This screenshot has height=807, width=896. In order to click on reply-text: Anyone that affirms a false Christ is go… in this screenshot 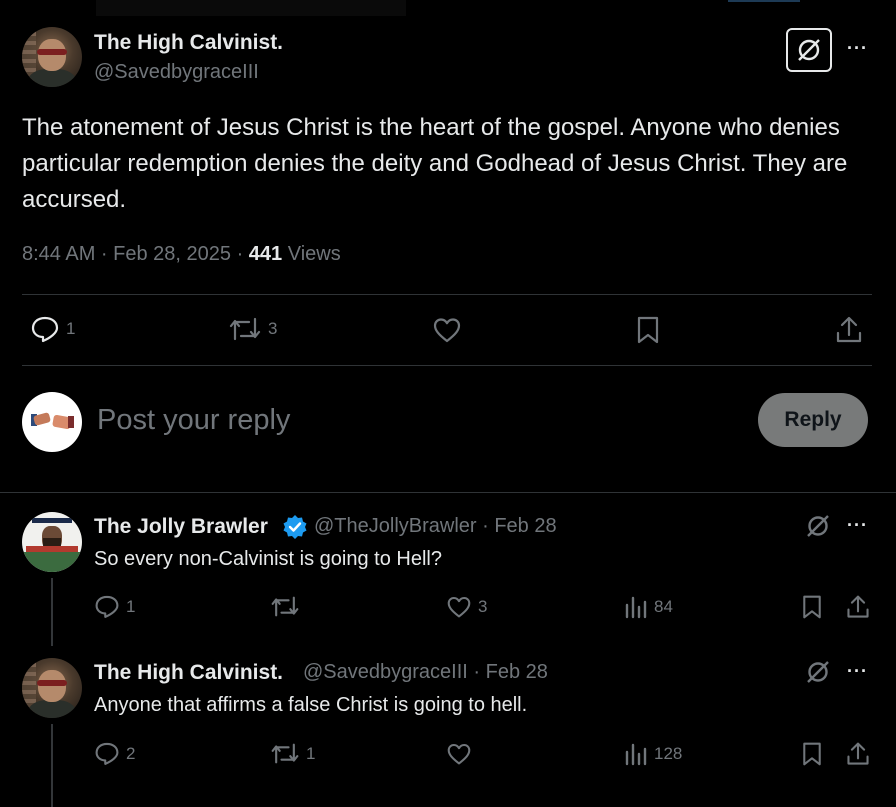, I will do `click(311, 705)`.